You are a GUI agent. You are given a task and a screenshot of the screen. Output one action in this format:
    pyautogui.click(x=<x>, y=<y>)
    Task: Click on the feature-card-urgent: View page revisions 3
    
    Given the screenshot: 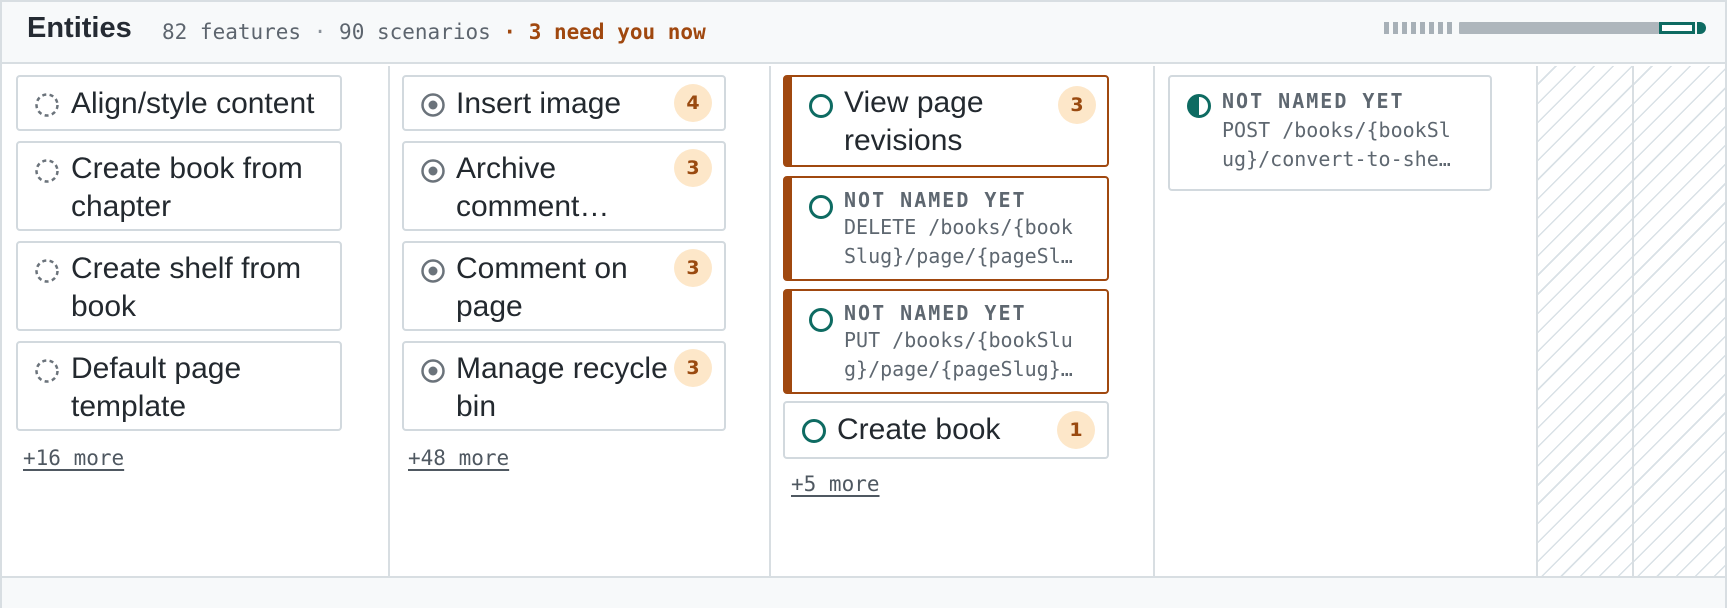 What is the action you would take?
    pyautogui.click(x=946, y=121)
    